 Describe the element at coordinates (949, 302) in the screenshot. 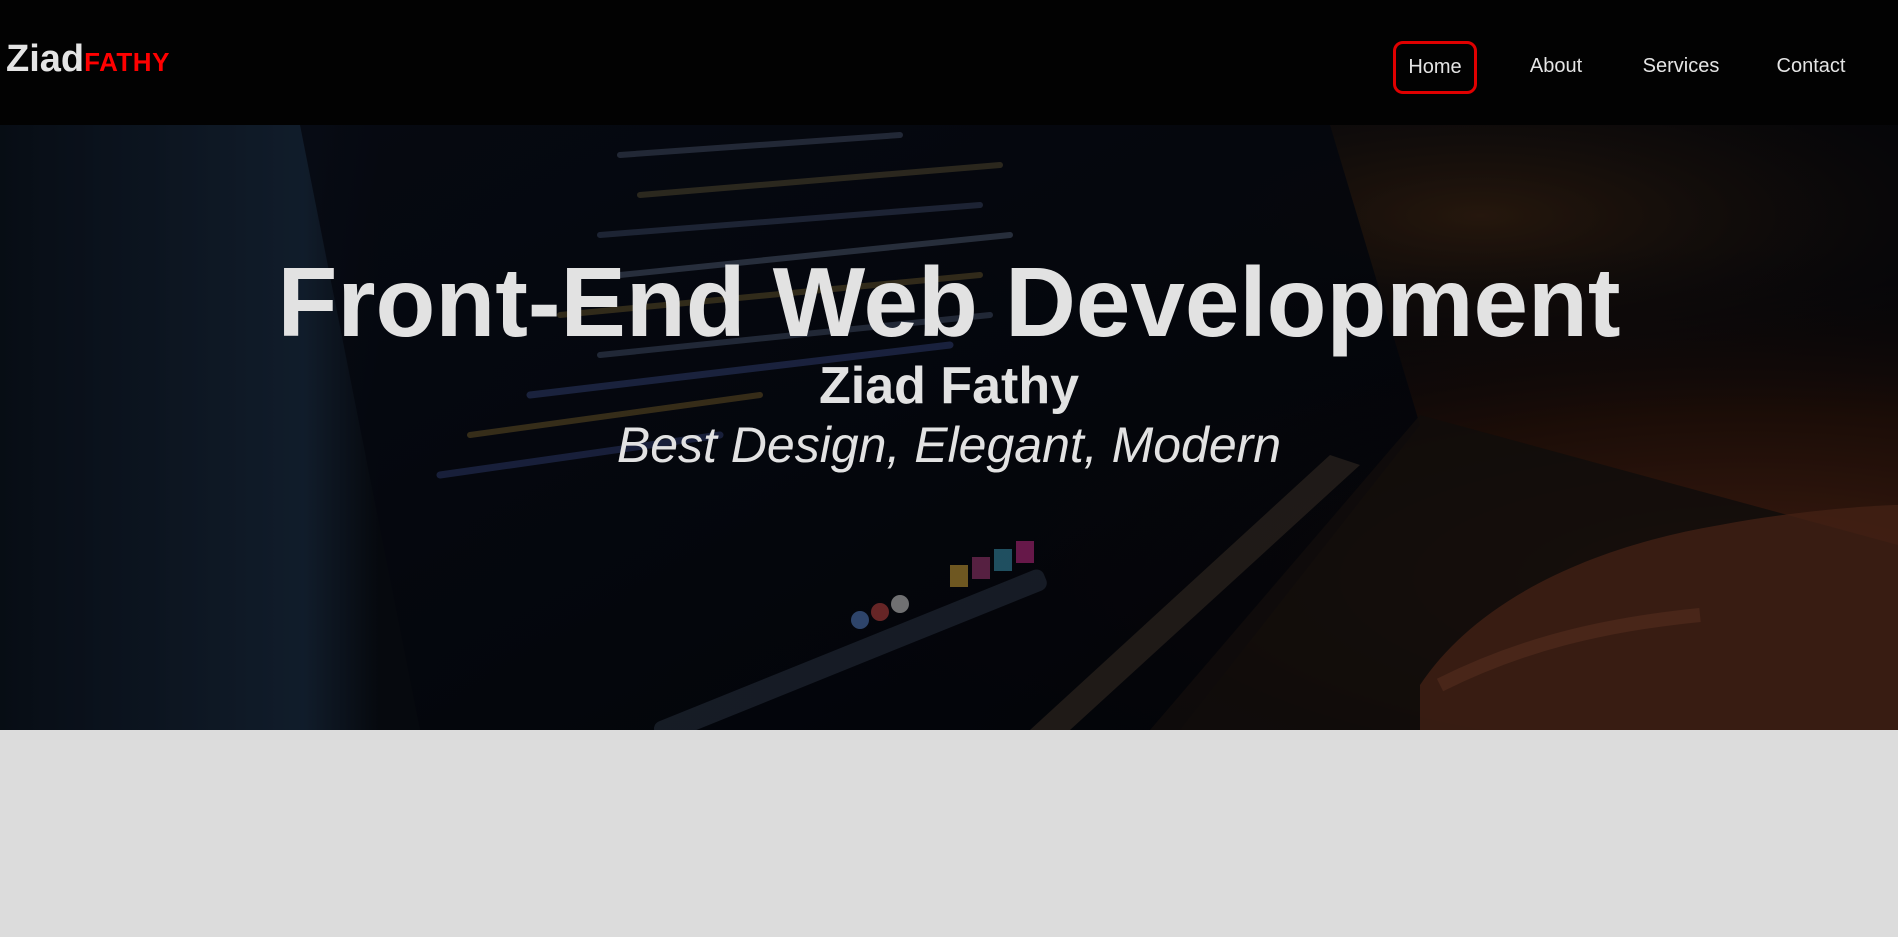

I see `hero-title: Front-End Web Development` at that location.